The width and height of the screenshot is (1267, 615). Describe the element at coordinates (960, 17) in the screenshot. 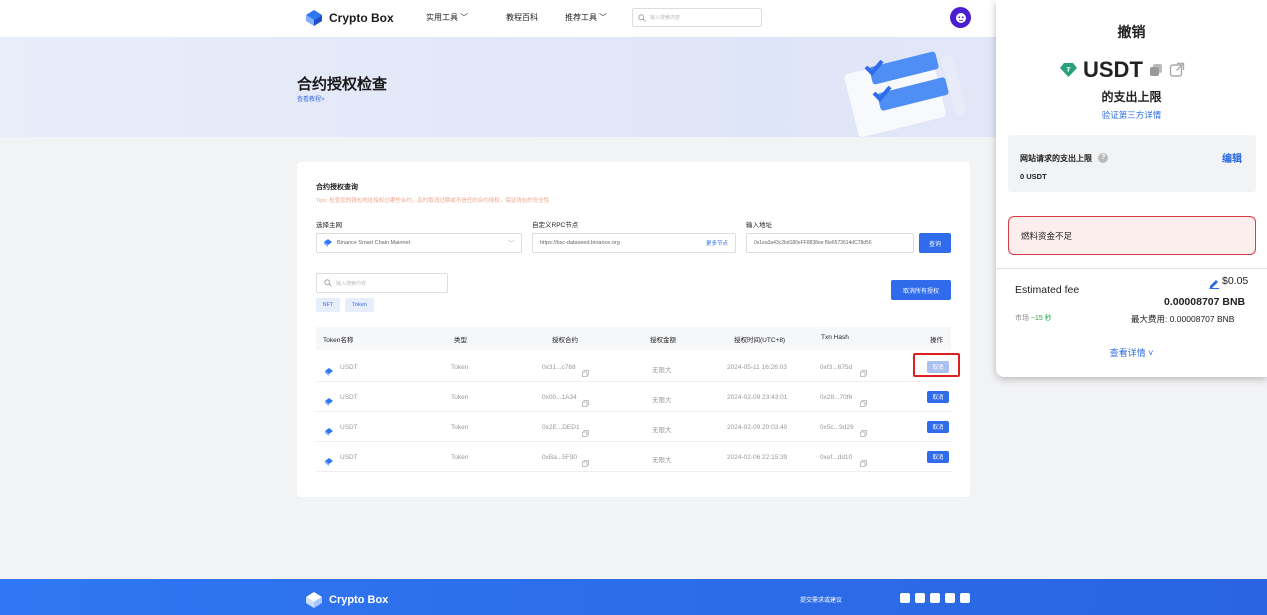

I see `user-avatar` at that location.